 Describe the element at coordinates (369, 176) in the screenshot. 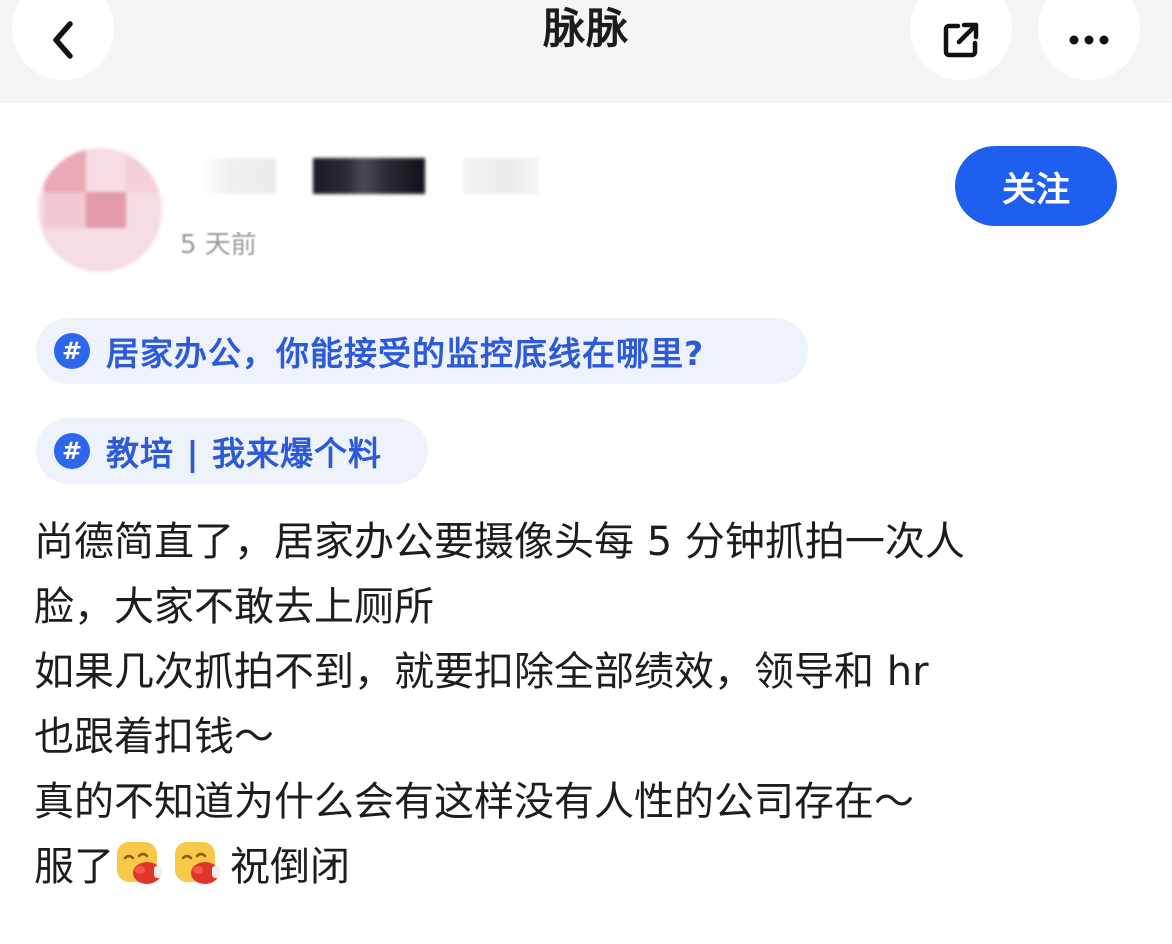

I see `author-company-redacted` at that location.